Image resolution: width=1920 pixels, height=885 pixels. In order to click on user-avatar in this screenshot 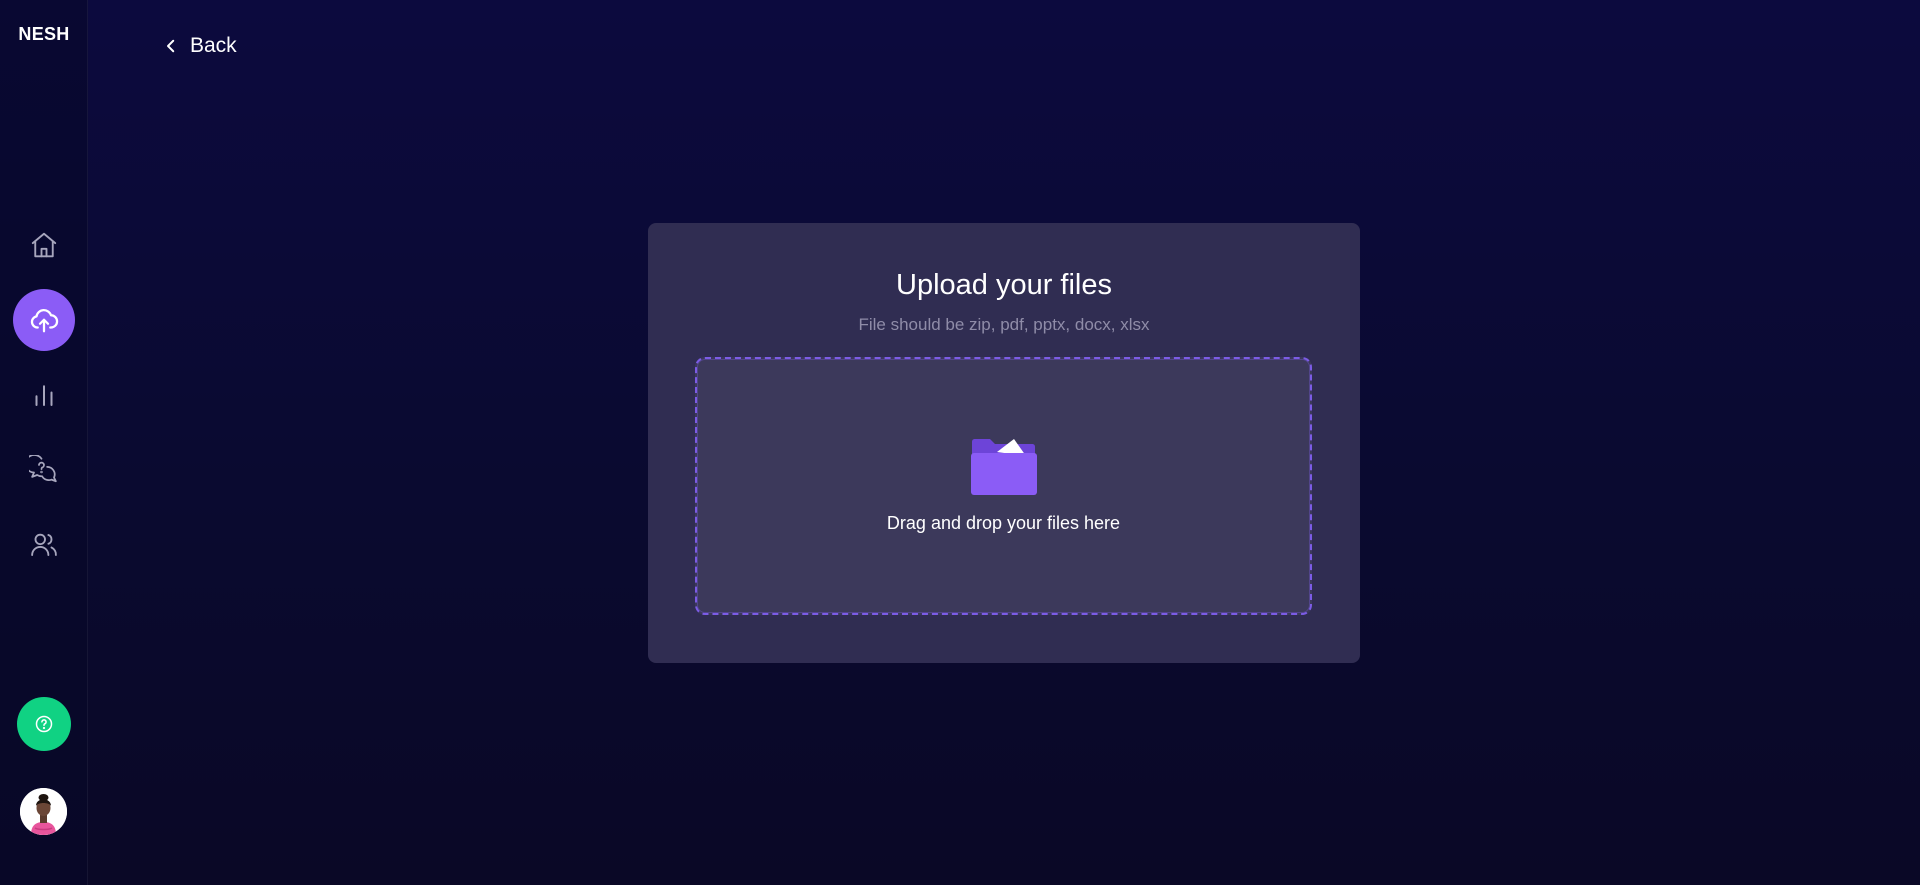, I will do `click(43, 811)`.